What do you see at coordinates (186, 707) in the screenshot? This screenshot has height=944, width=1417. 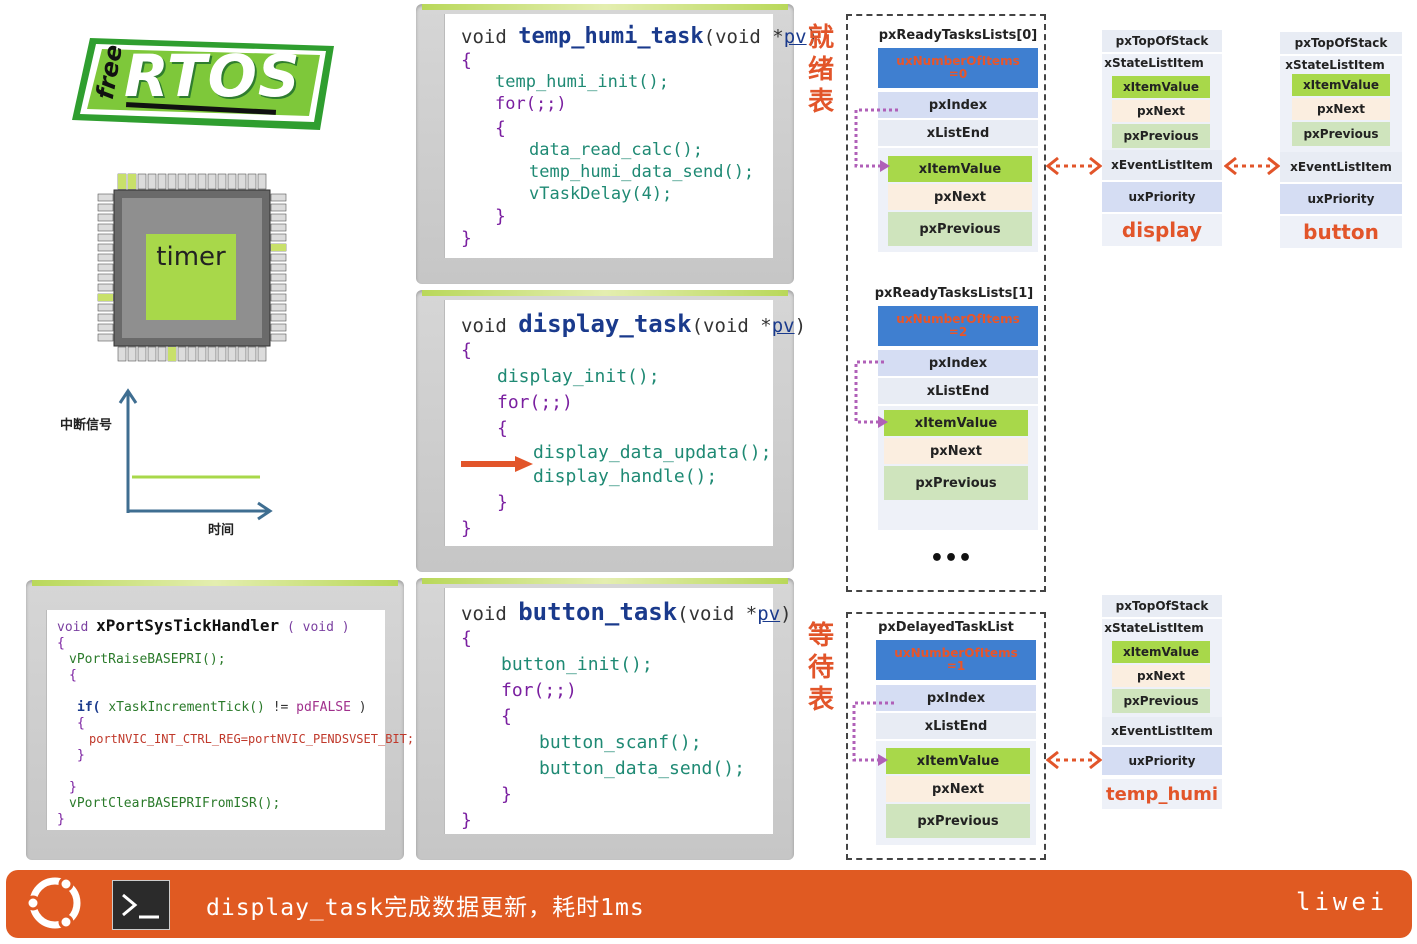 I see `if-call: xTaskIncrementTick()` at bounding box center [186, 707].